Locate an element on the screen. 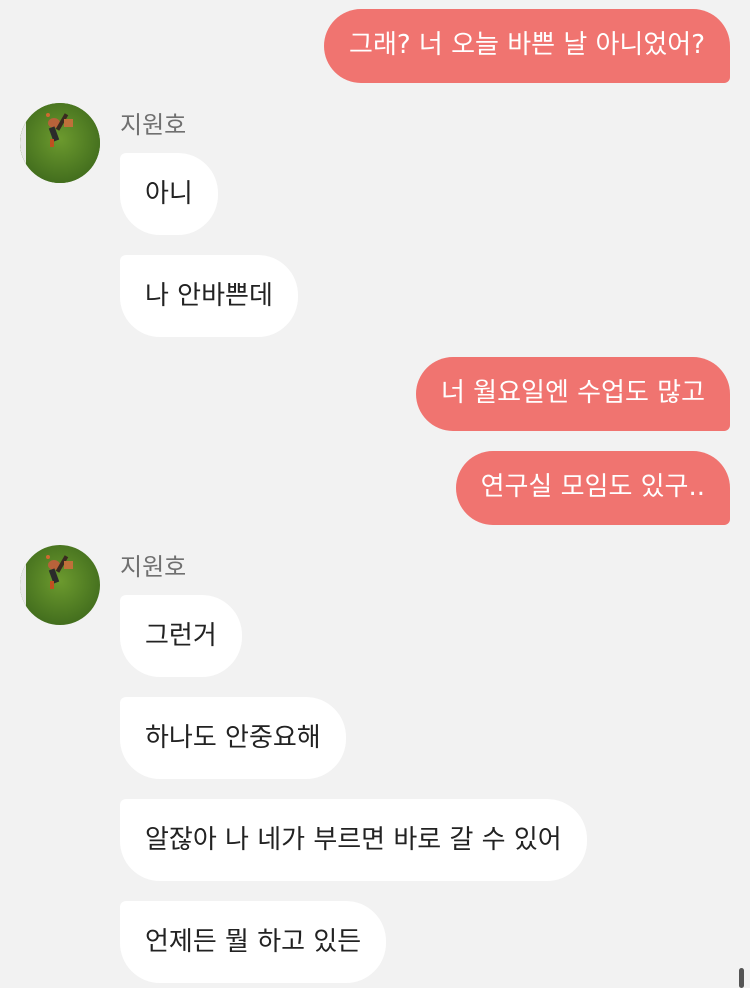 The image size is (750, 988). message-text: 나 안바쁜데 is located at coordinates (209, 296).